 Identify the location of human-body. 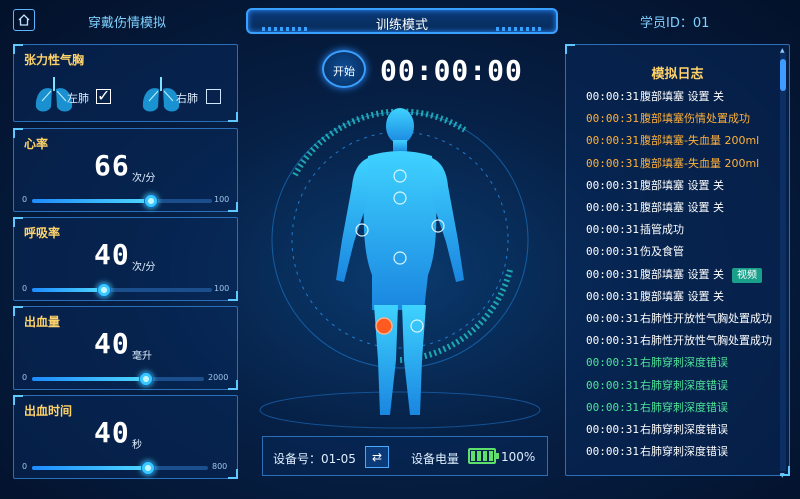
(400, 261).